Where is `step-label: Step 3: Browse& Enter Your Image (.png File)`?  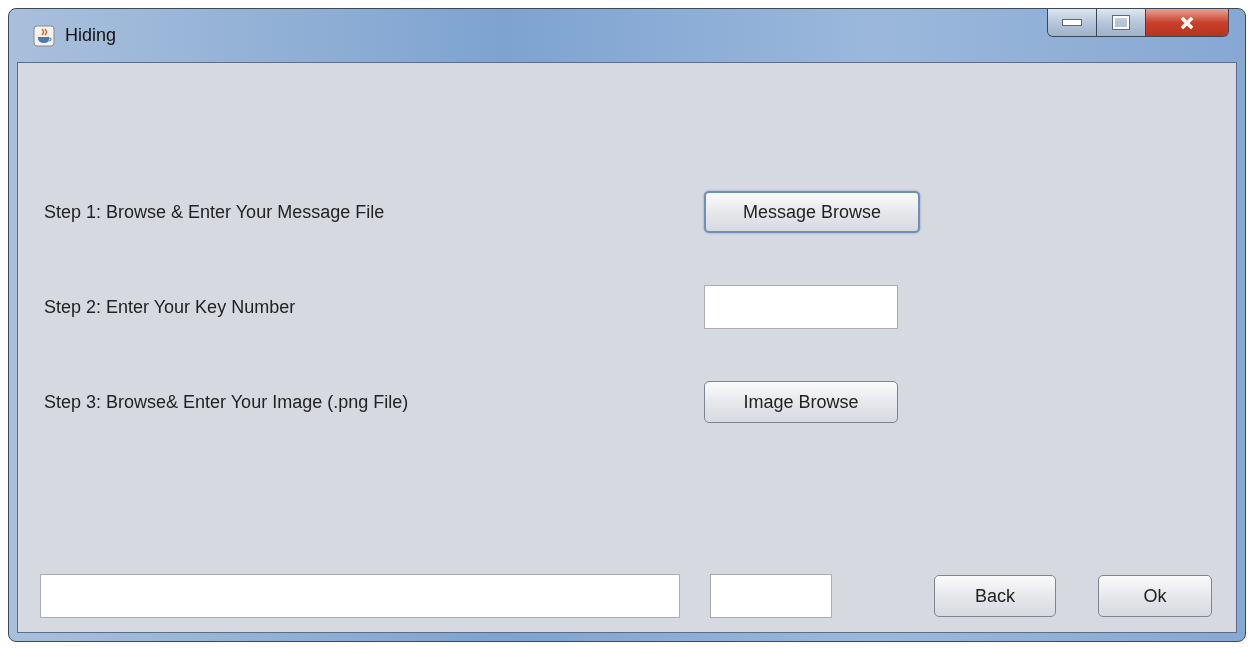 step-label: Step 3: Browse& Enter Your Image (.png File) is located at coordinates (227, 402).